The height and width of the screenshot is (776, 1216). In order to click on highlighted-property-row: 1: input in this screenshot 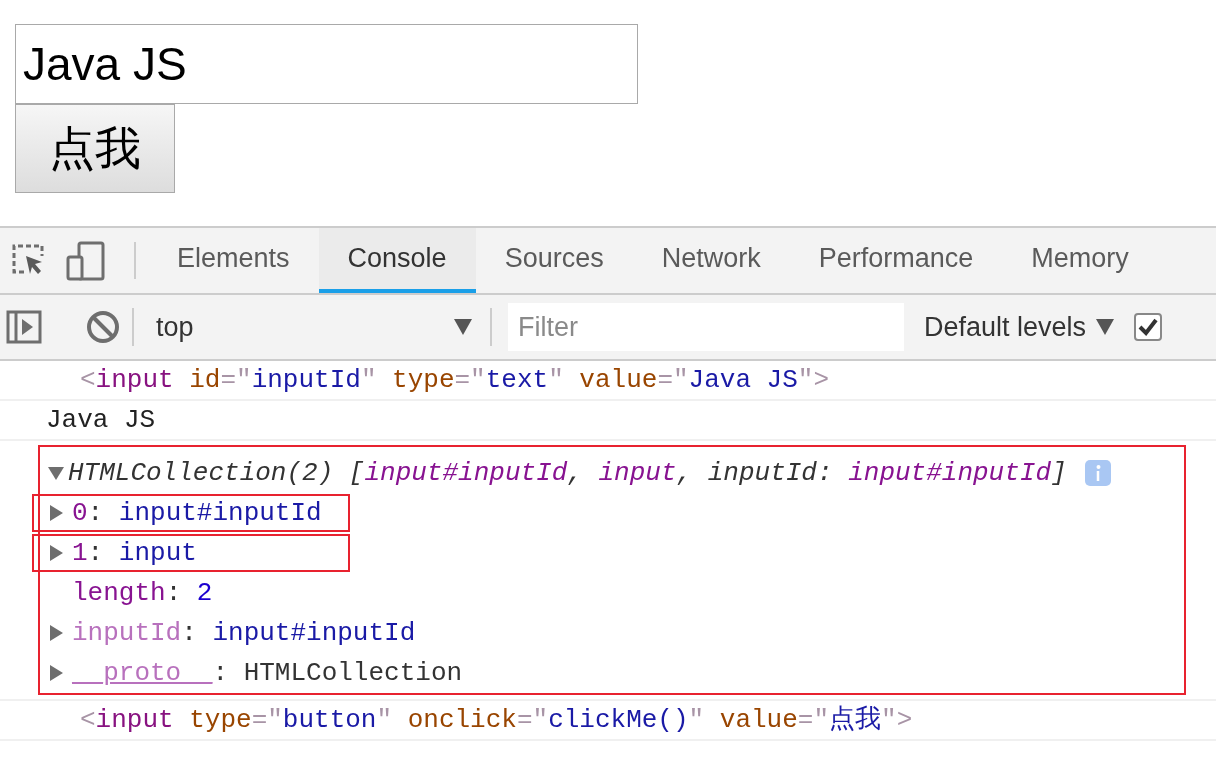, I will do `click(191, 553)`.